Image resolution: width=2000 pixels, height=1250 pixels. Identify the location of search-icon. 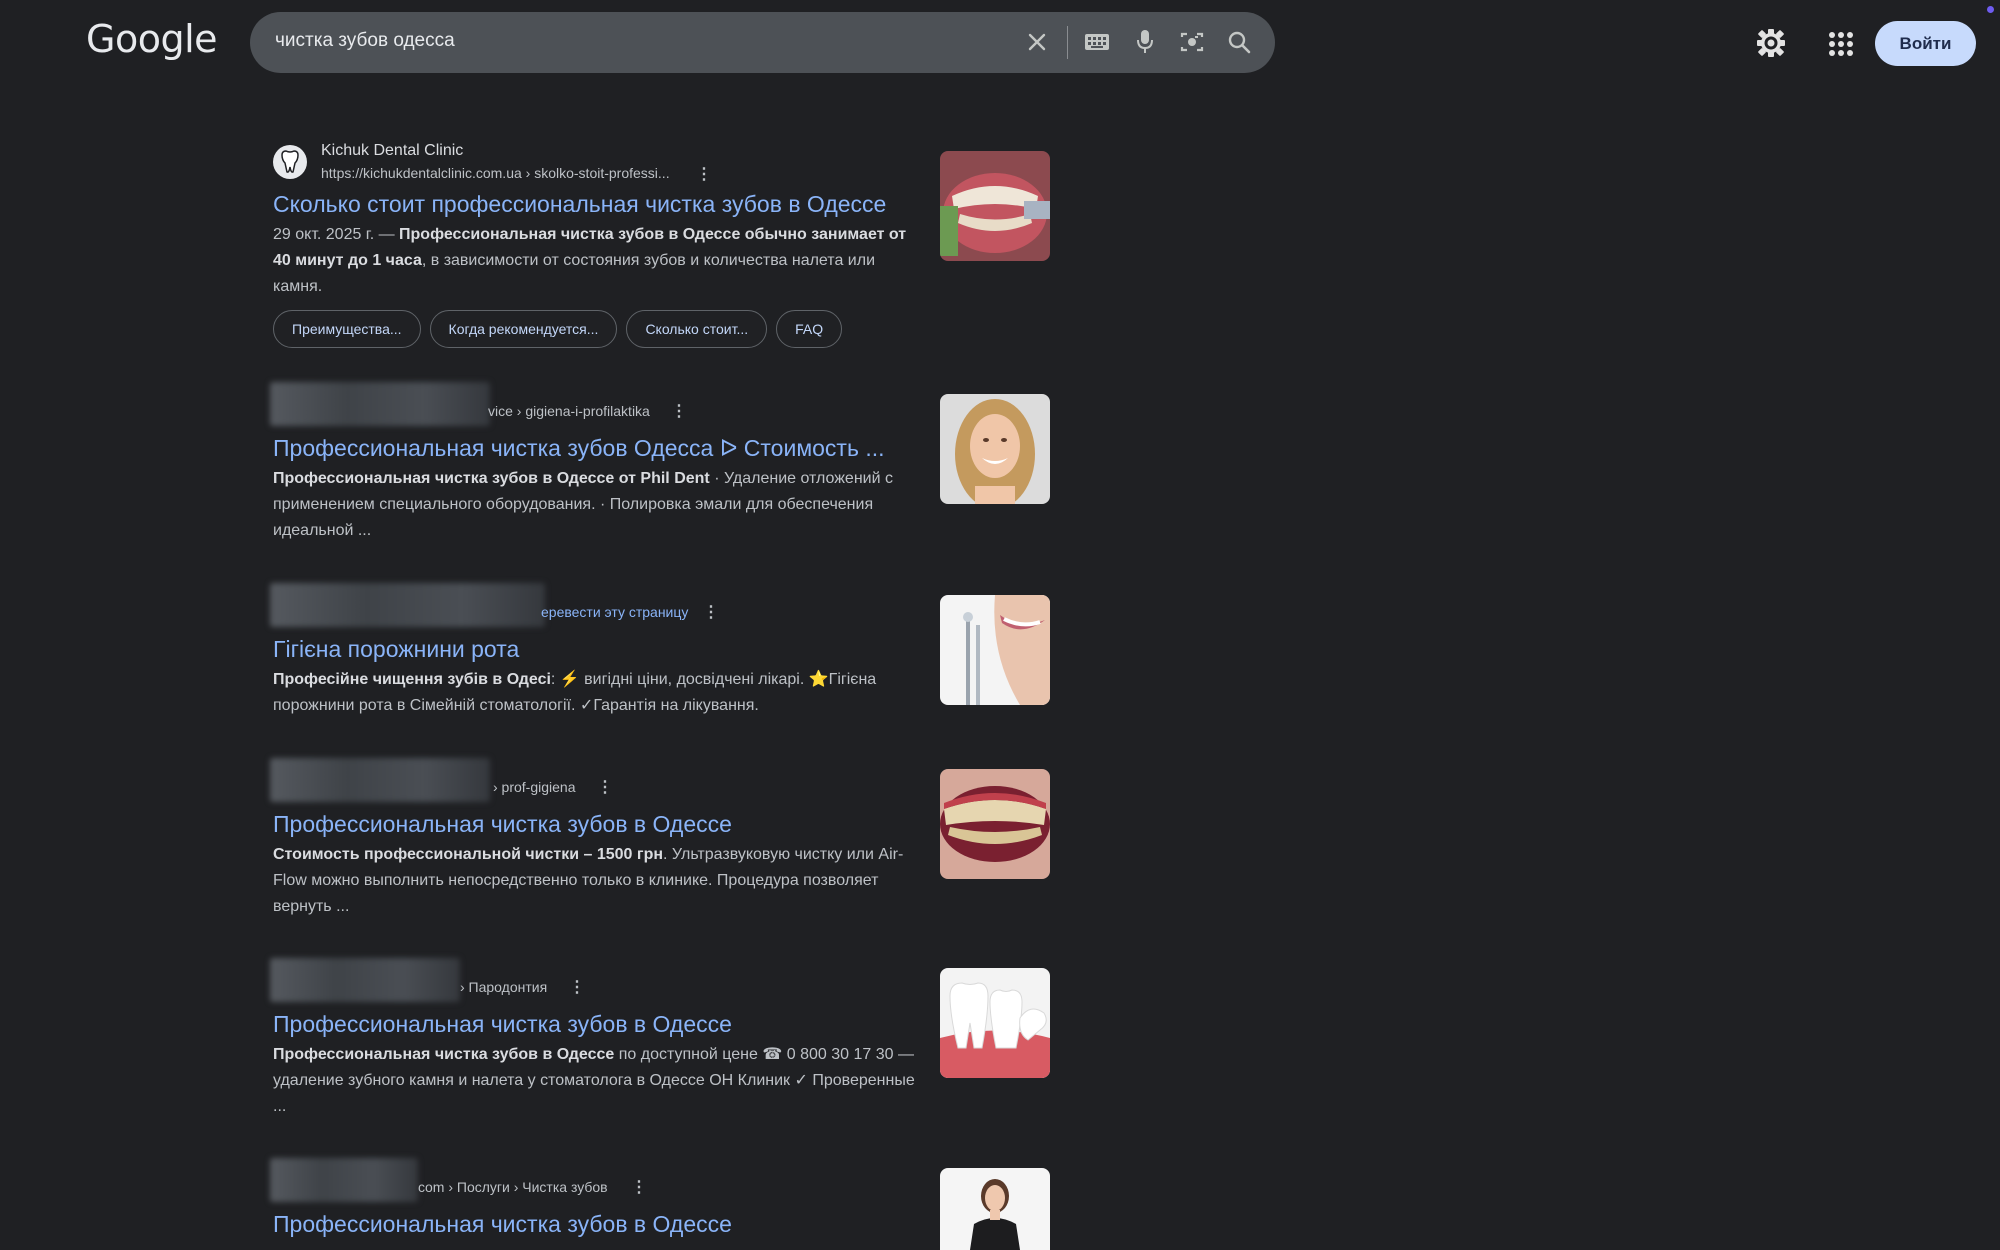
(1239, 42).